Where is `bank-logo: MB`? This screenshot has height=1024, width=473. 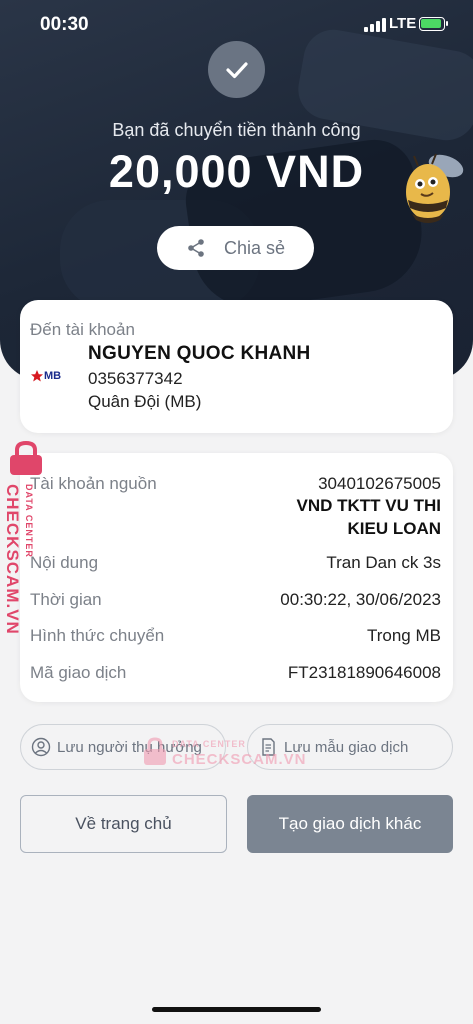 bank-logo: MB is located at coordinates (53, 376).